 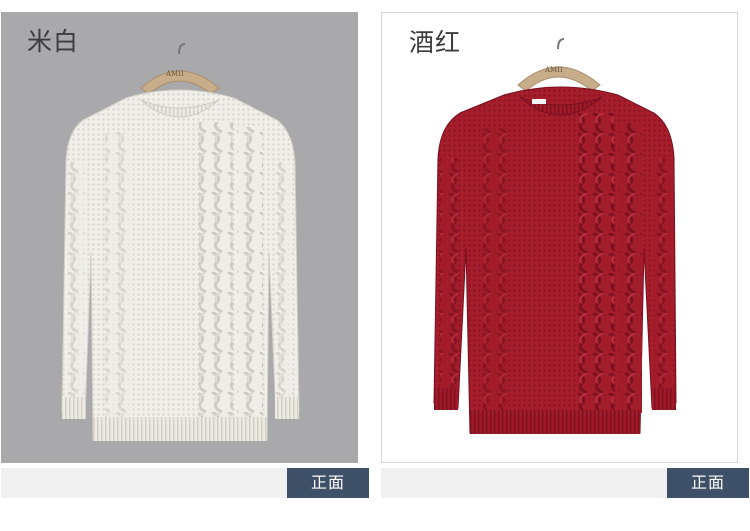 What do you see at coordinates (565, 483) in the screenshot?
I see `view-bar-wine-red: 正面` at bounding box center [565, 483].